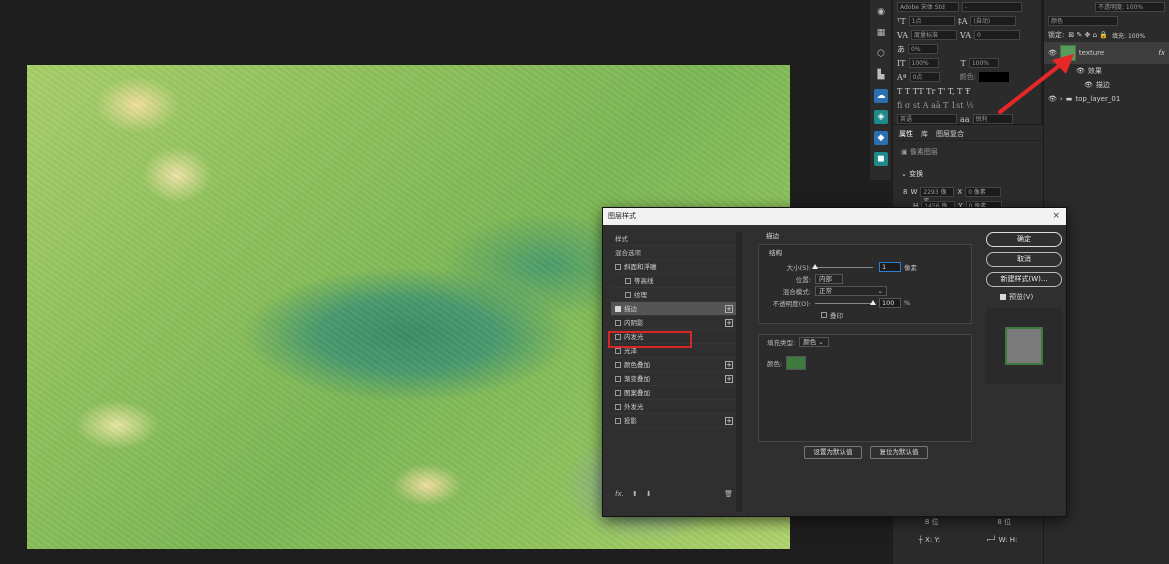 The image size is (1169, 564). Describe the element at coordinates (674, 365) in the screenshot. I see `color-overlay-item: 颜色叠加 +` at that location.